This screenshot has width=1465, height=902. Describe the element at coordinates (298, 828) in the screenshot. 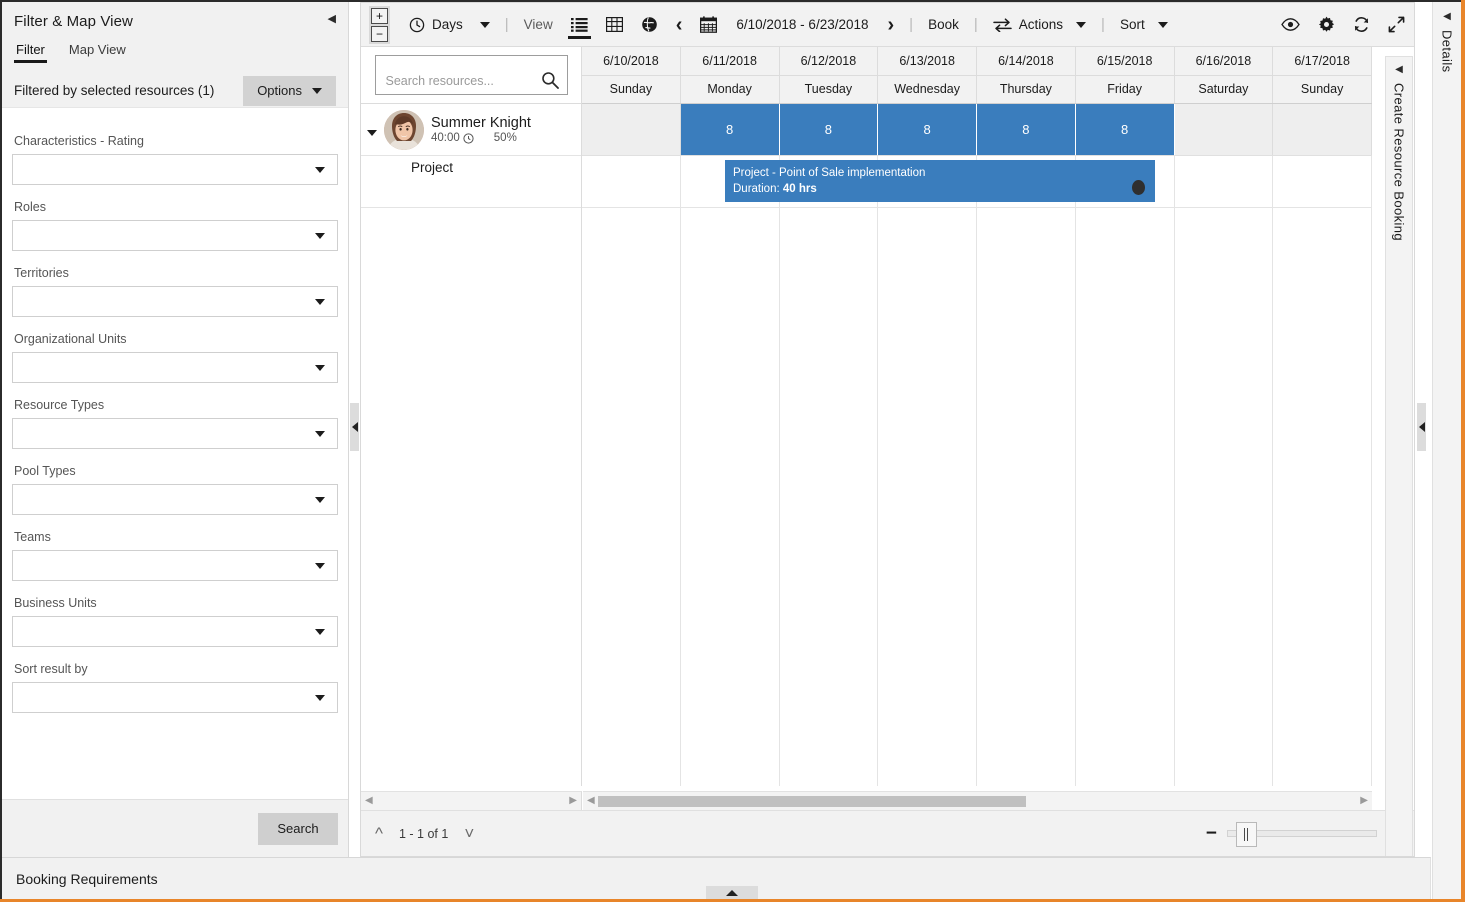

I see `search-button: Search` at that location.